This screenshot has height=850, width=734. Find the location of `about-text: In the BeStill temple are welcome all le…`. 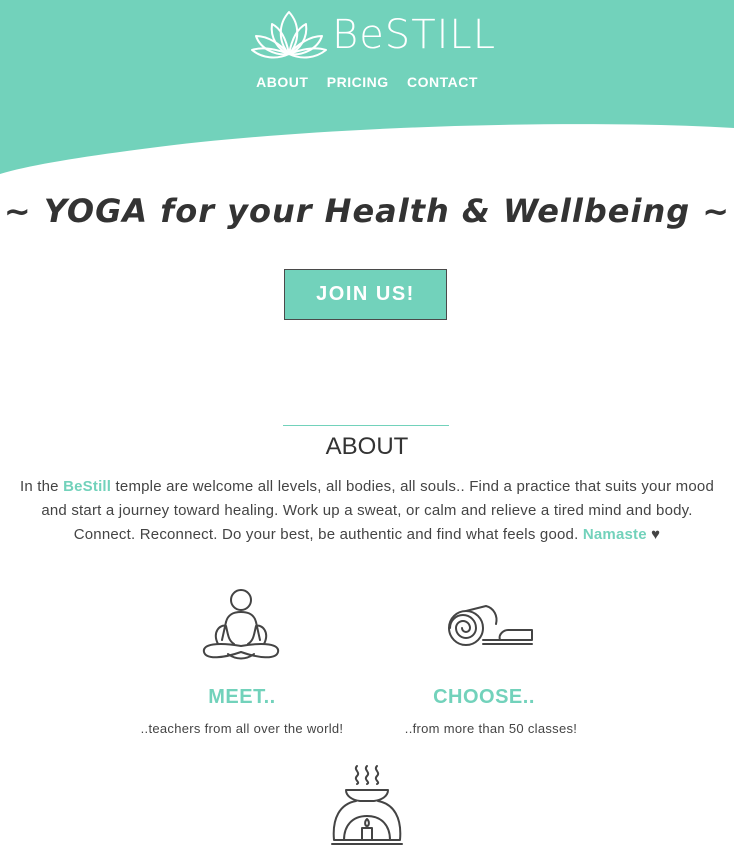

about-text: In the BeStill temple are welcome all le… is located at coordinates (367, 511).